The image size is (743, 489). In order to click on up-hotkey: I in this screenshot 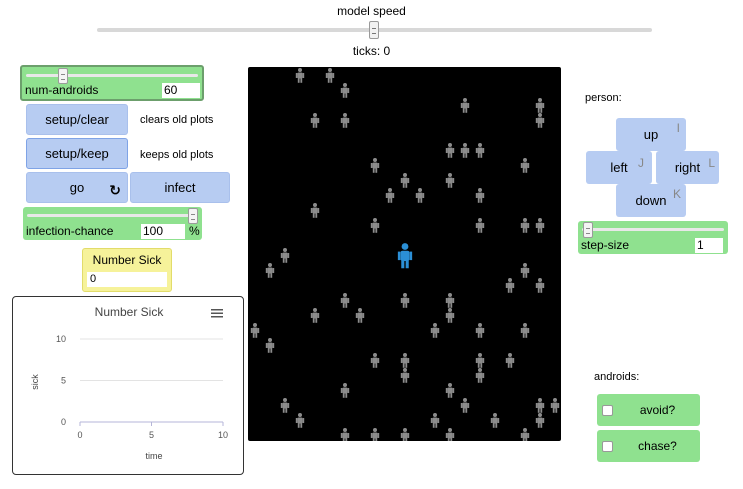, I will do `click(678, 128)`.